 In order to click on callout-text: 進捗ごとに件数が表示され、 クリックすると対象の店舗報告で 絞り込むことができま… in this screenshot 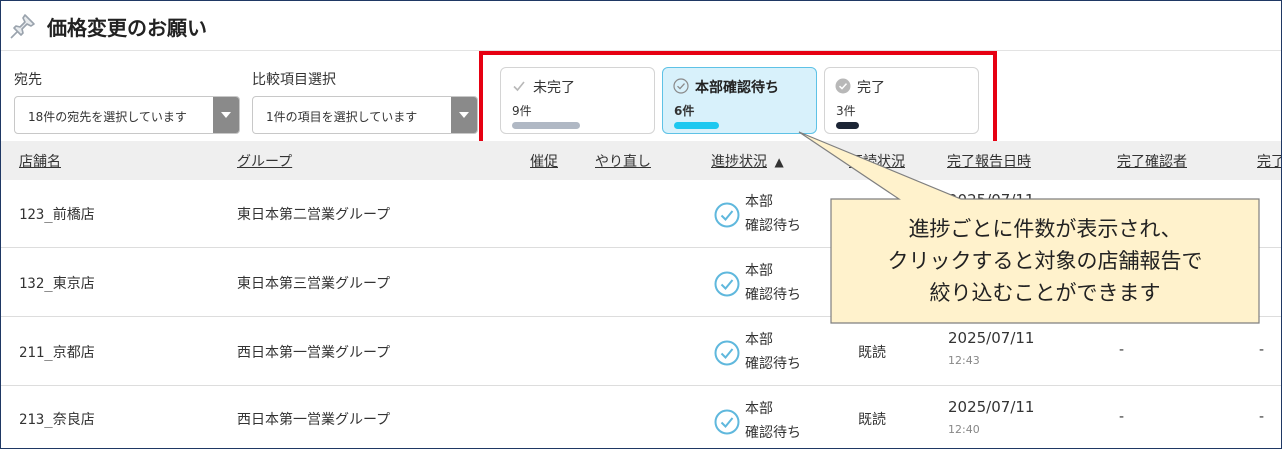, I will do `click(1045, 261)`.